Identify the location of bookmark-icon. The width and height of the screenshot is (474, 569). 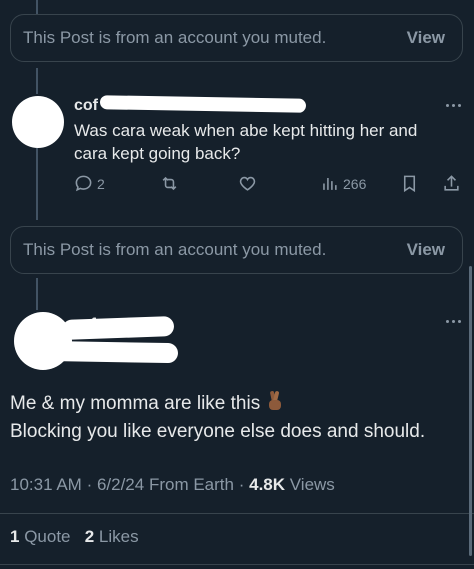
(409, 184).